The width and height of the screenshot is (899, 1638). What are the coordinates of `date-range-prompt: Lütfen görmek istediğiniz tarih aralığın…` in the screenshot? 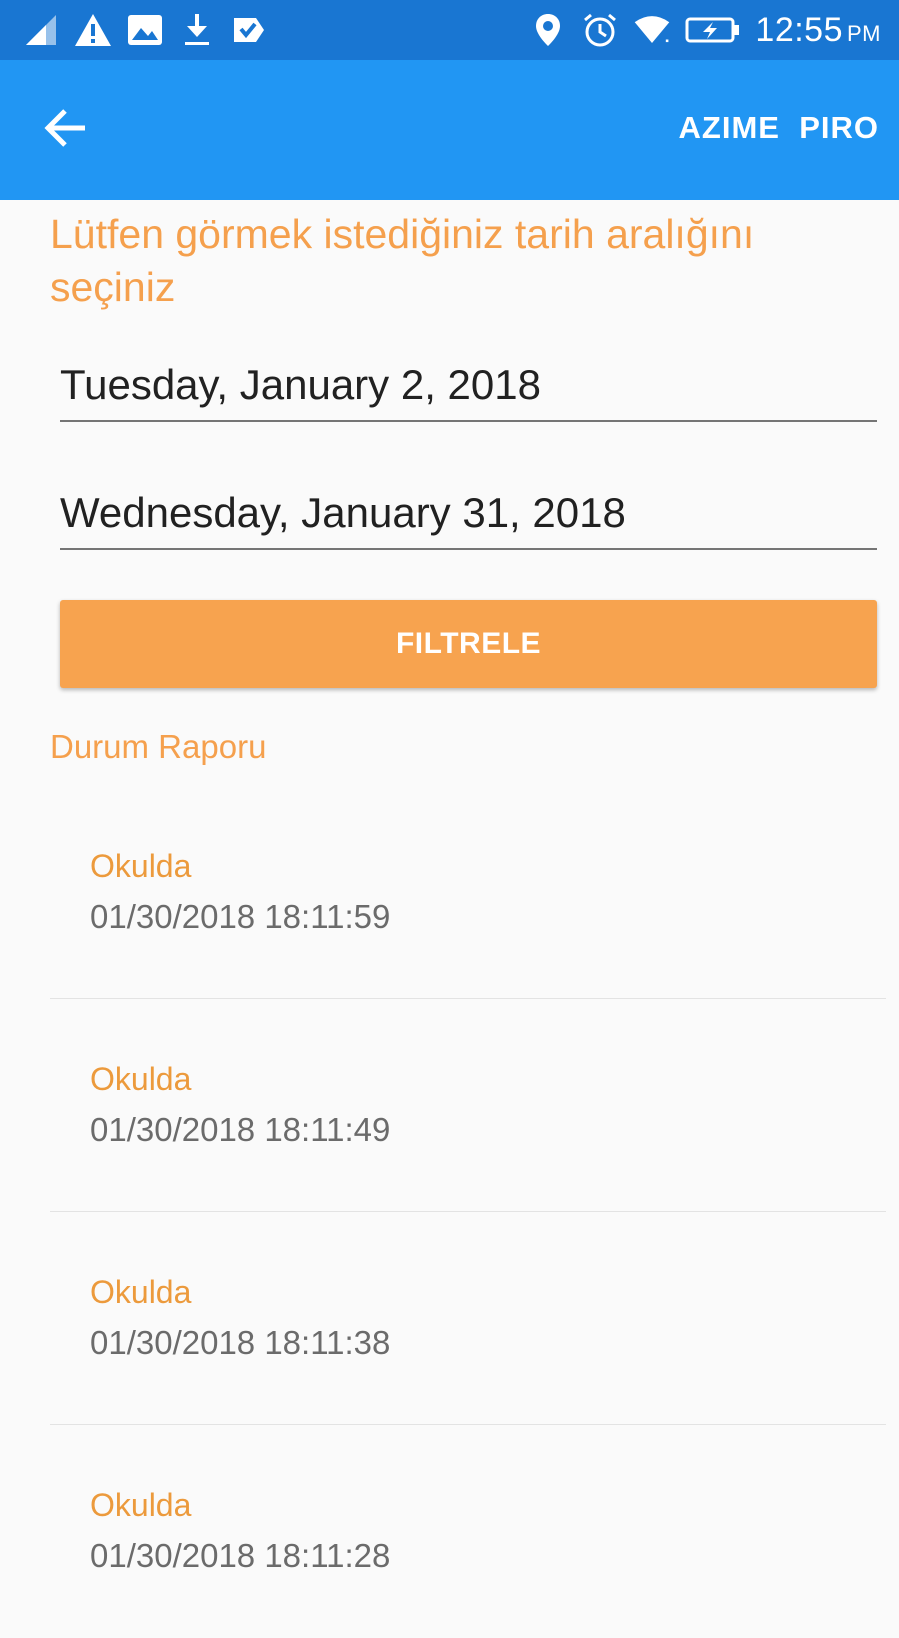 It's located at (402, 260).